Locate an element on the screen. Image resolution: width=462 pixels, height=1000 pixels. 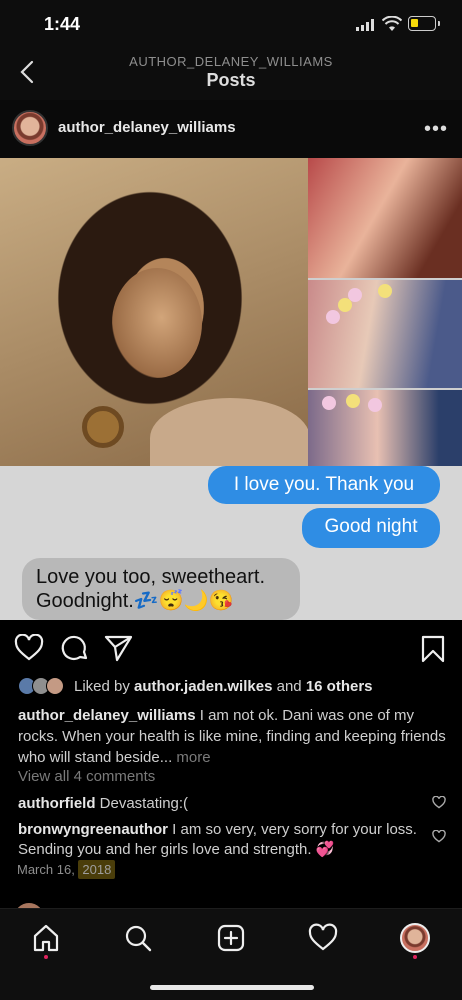
battery-icon is located at coordinates (424, 23).